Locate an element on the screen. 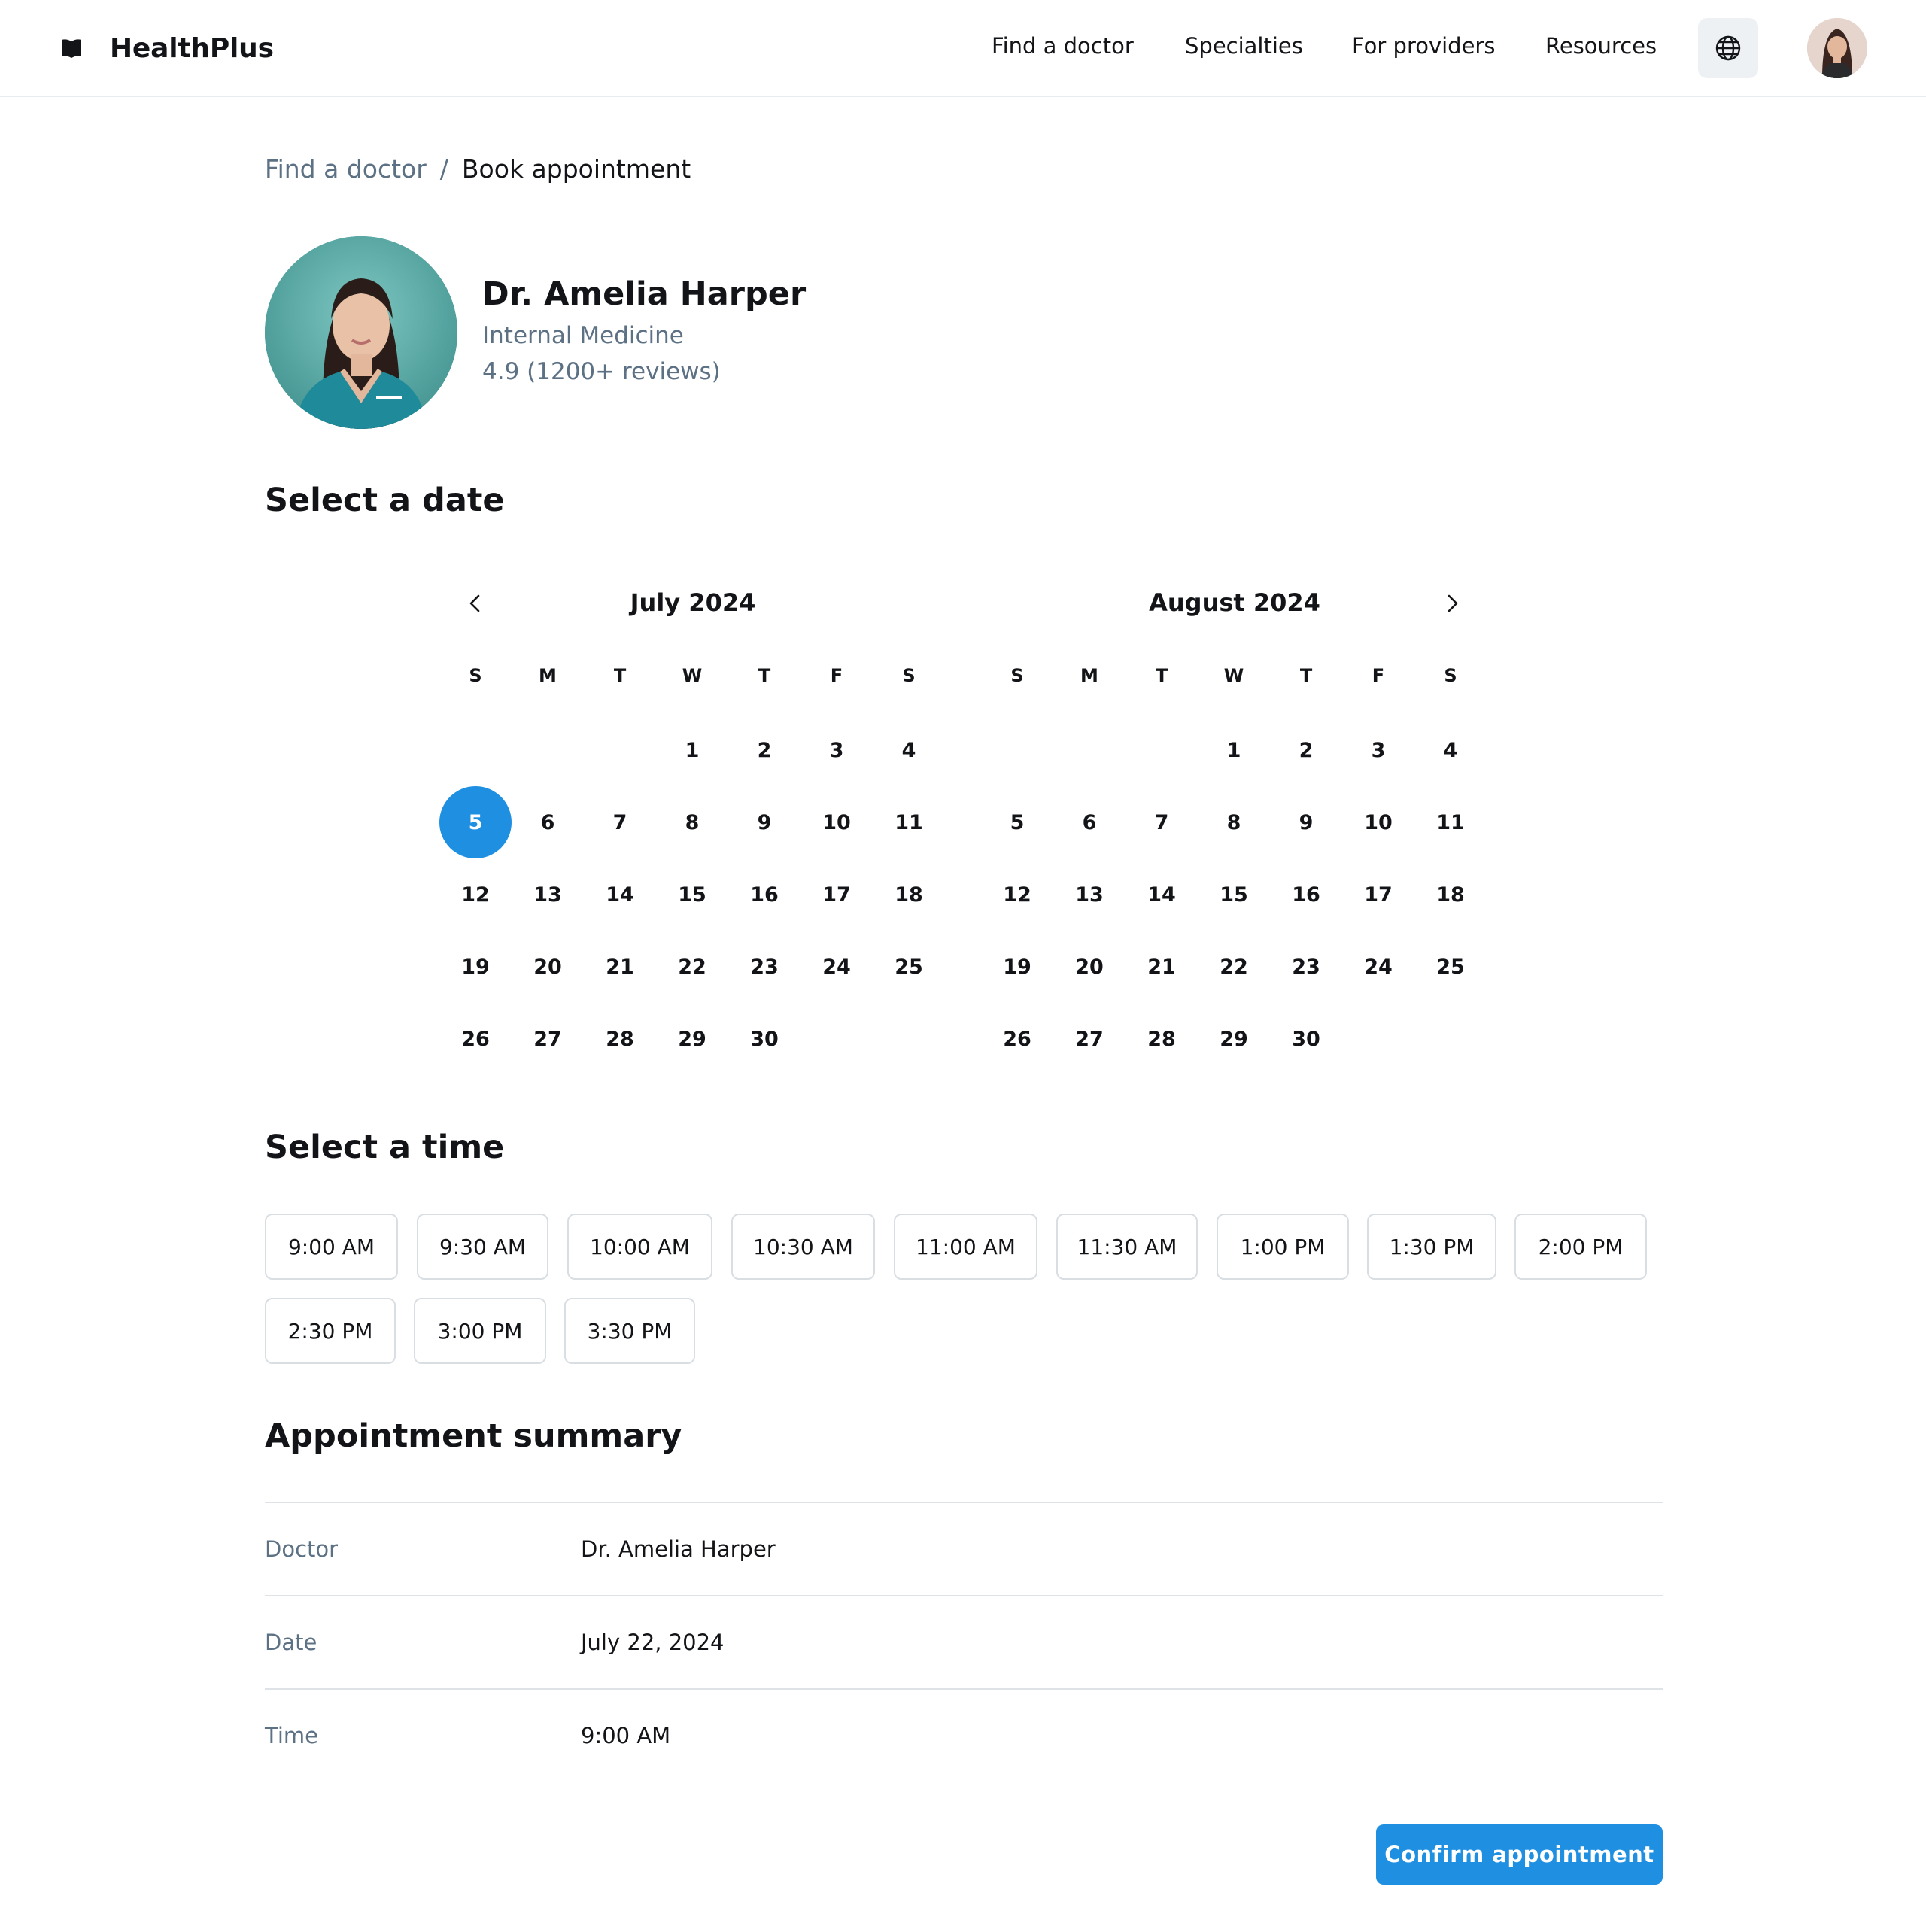  nav-specialties: Specialties is located at coordinates (1244, 46).